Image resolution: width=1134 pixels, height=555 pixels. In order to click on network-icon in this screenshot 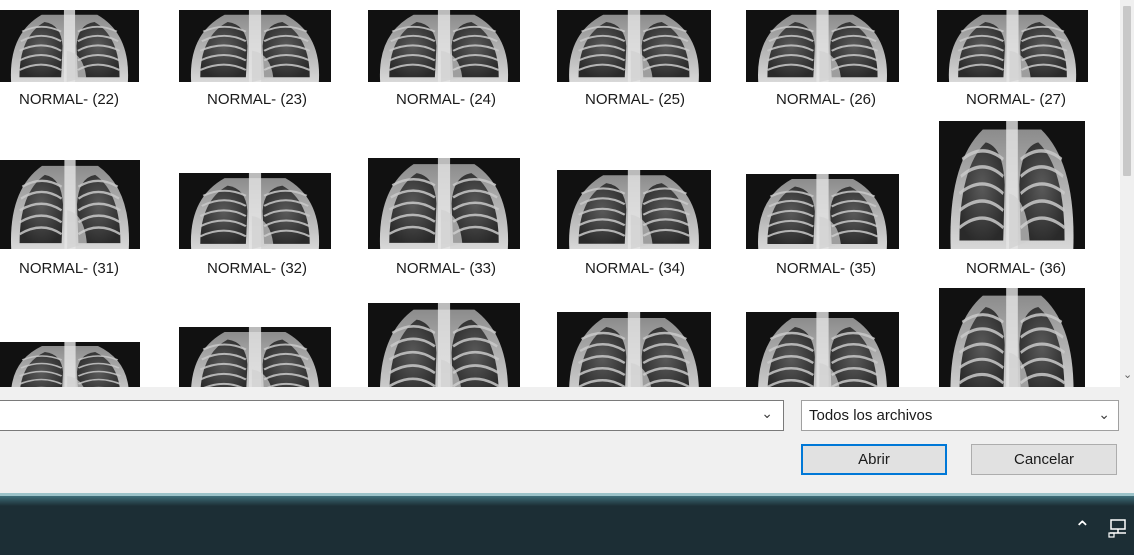, I will do `click(1118, 528)`.